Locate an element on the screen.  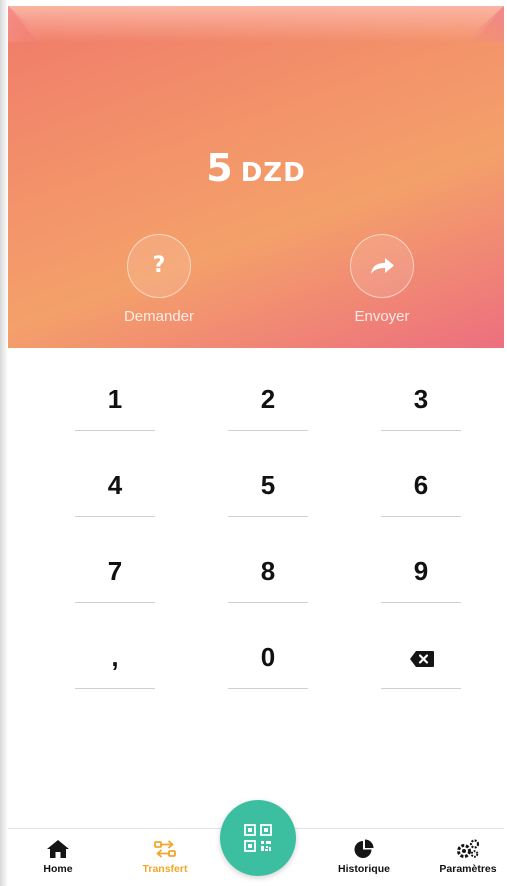
key-label: 6 is located at coordinates (421, 485).